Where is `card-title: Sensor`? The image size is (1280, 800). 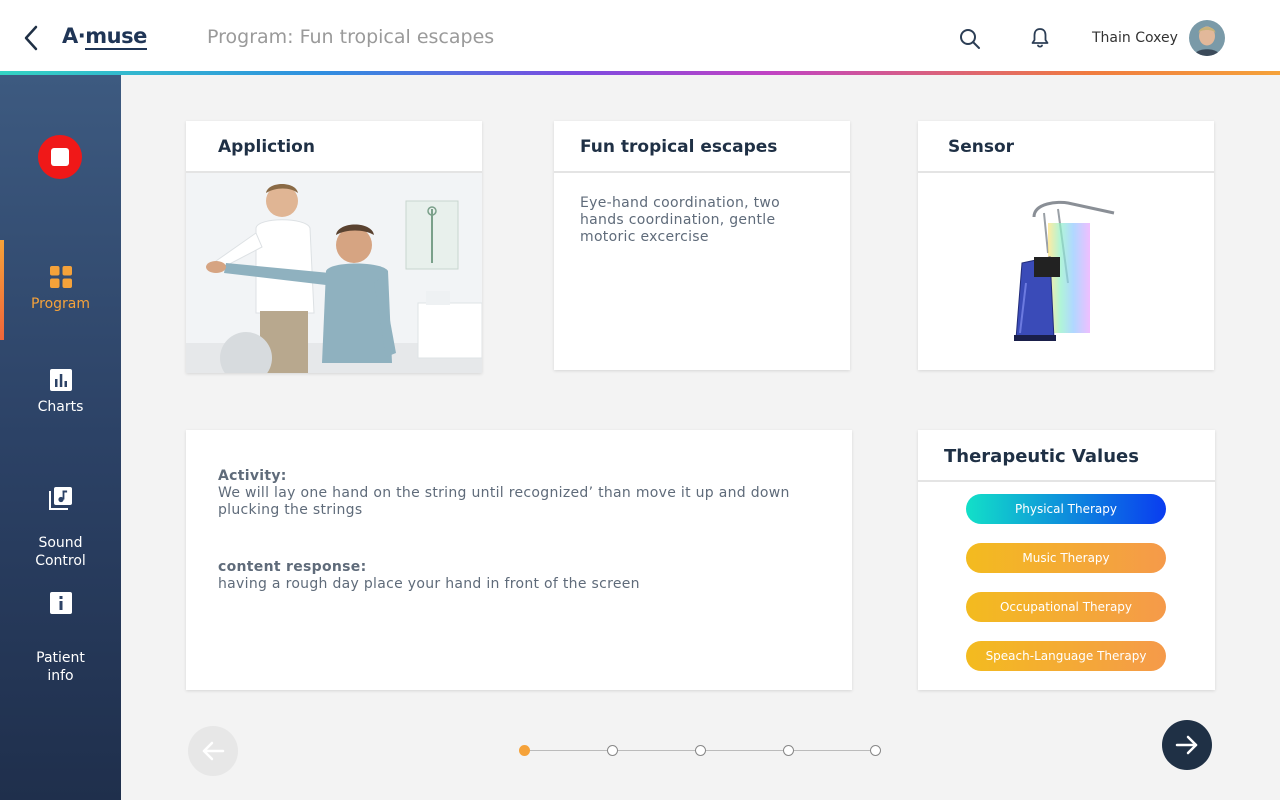
card-title: Sensor is located at coordinates (1066, 147).